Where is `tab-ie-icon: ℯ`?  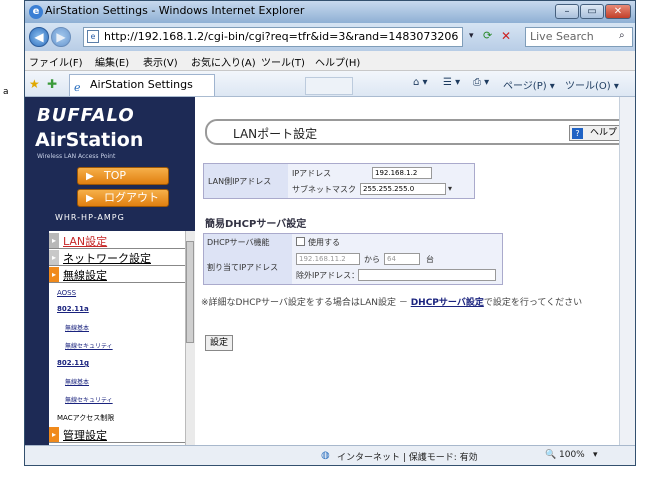 tab-ie-icon: ℯ is located at coordinates (77, 87).